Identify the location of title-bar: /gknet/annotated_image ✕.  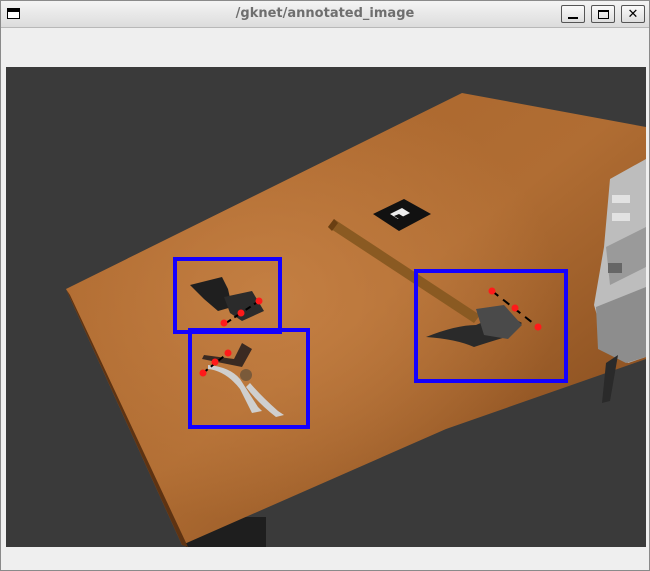
(325, 14).